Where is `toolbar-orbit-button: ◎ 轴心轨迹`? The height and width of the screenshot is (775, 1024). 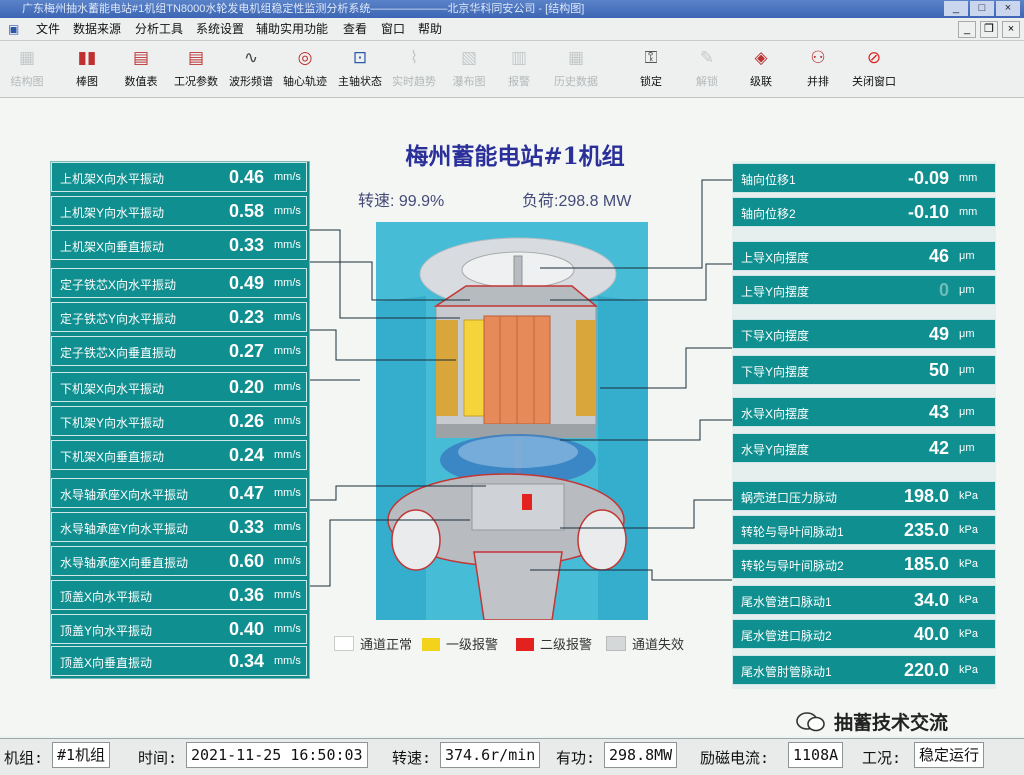 toolbar-orbit-button: ◎ 轴心轨迹 is located at coordinates (305, 71).